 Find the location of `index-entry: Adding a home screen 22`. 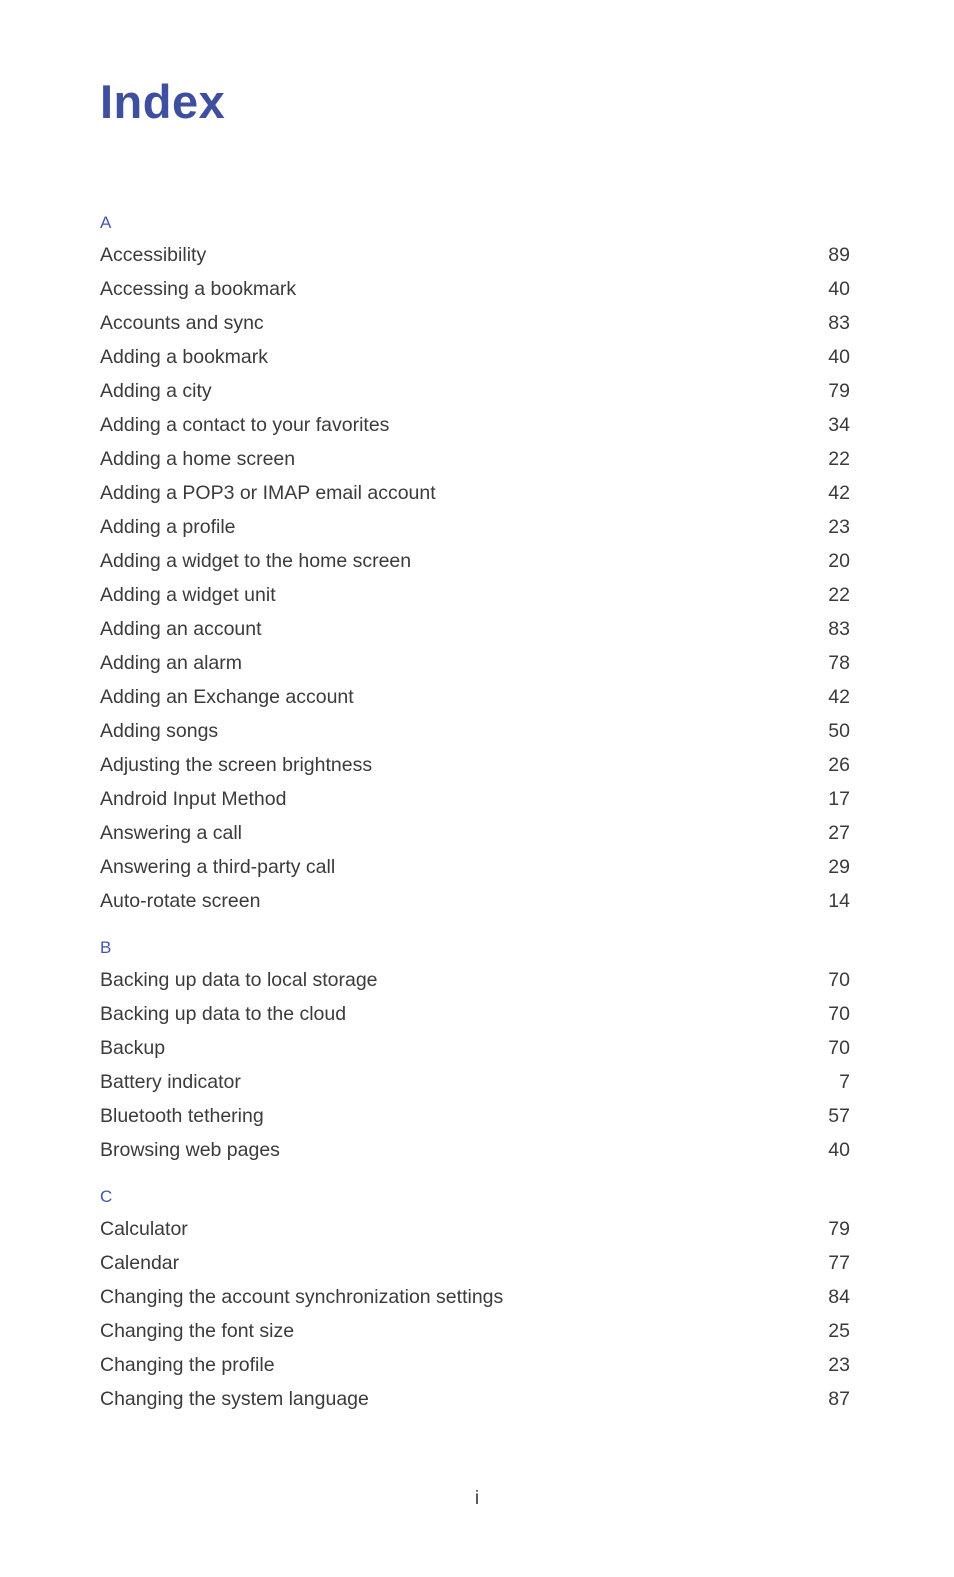

index-entry: Adding a home screen 22 is located at coordinates (475, 459).